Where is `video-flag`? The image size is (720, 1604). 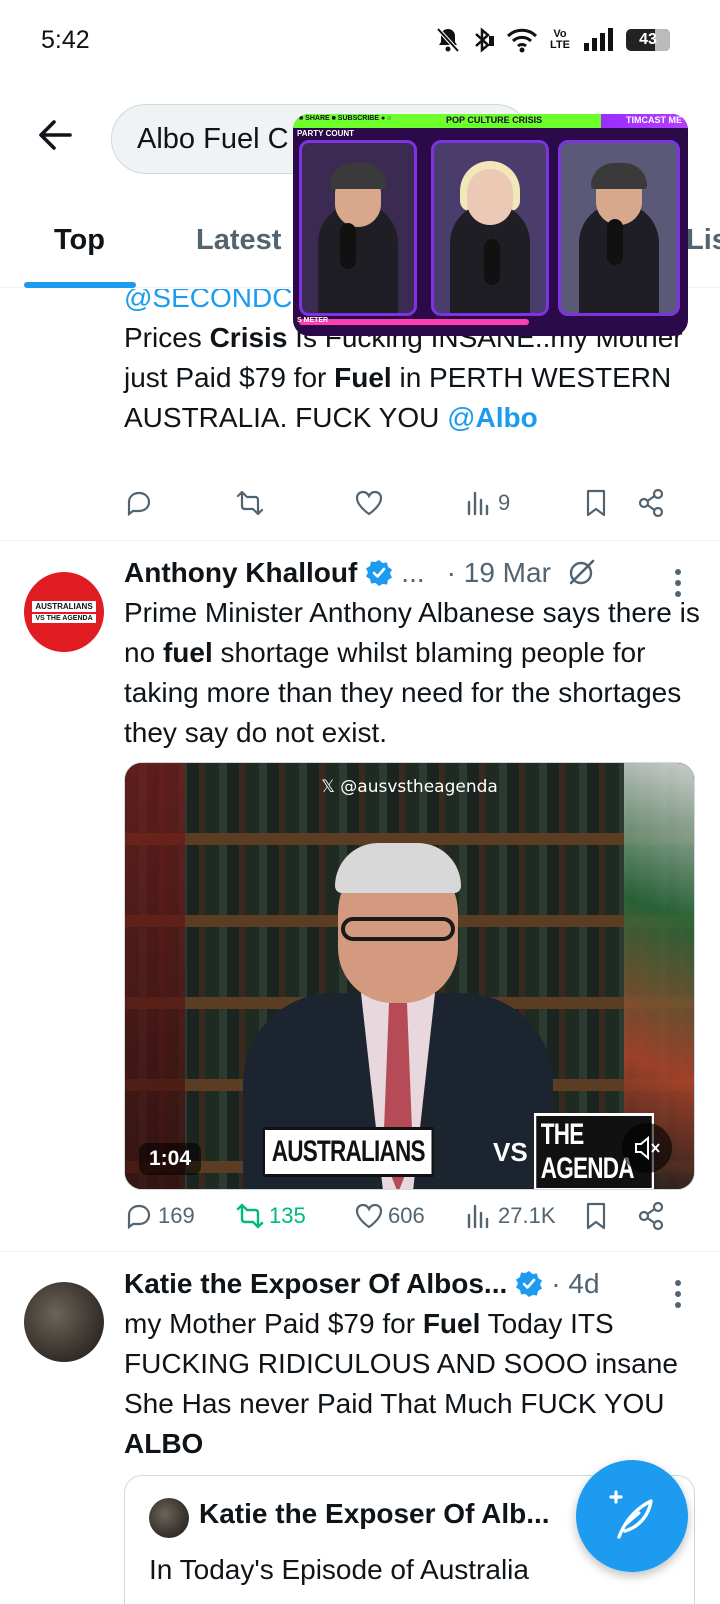
video-flag is located at coordinates (155, 976).